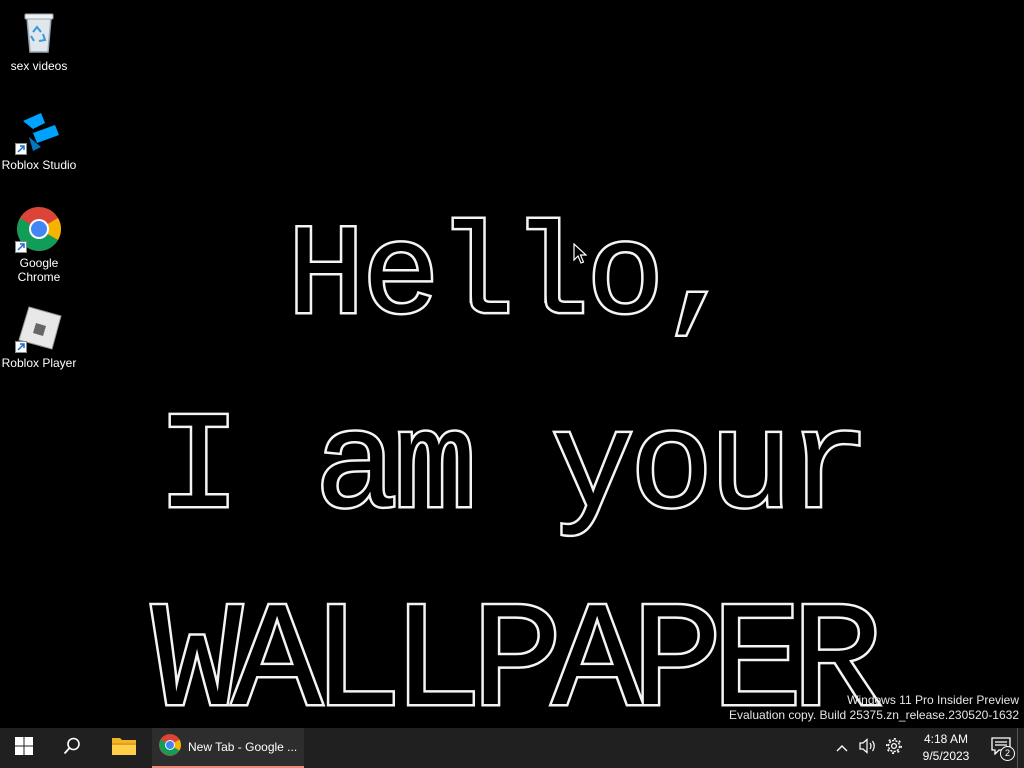 This screenshot has width=1024, height=768. I want to click on volume-button, so click(868, 748).